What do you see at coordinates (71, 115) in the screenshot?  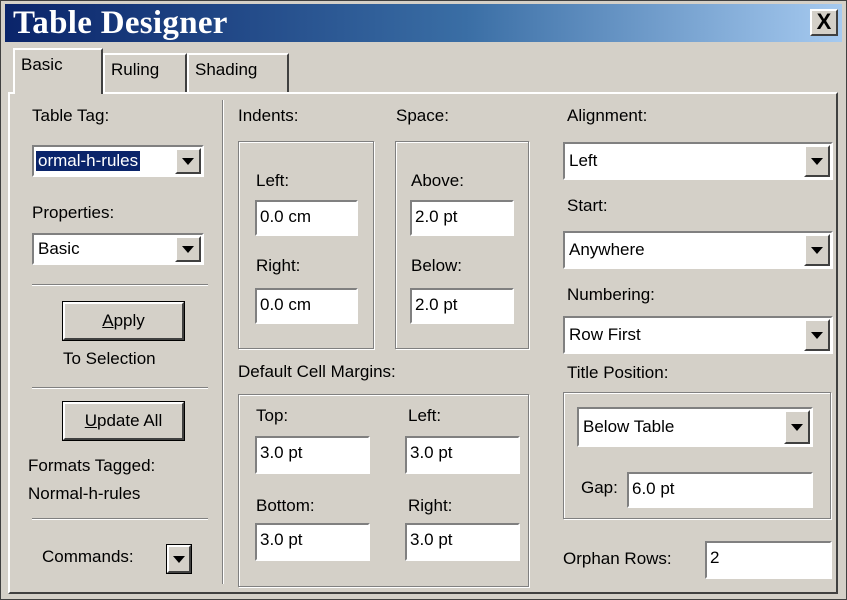 I see `table-tag-label: Table Tag:` at bounding box center [71, 115].